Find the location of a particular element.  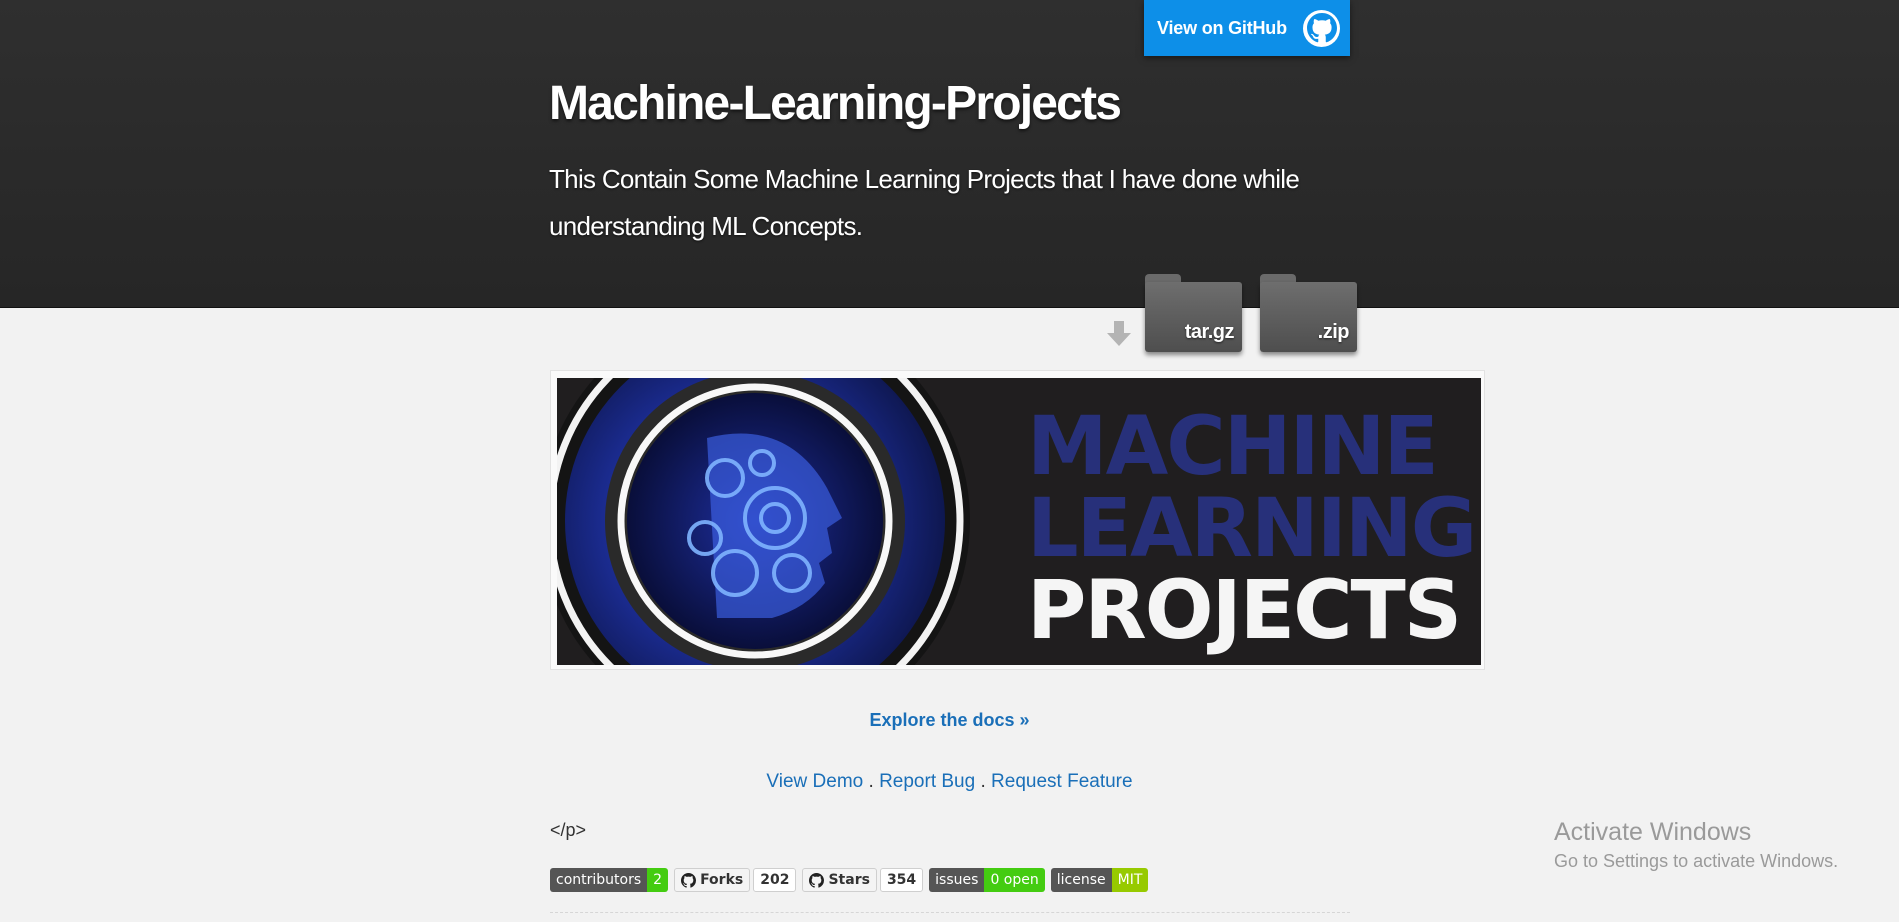

zip-label: .zip is located at coordinates (1333, 332).